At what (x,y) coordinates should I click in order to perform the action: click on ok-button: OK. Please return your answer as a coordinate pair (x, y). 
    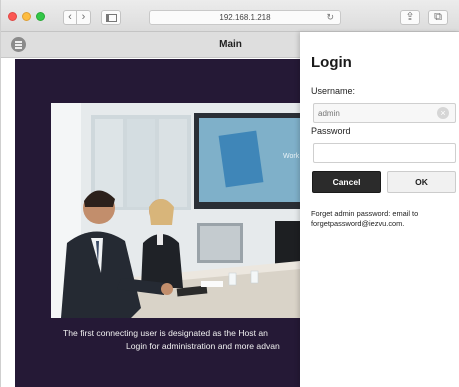
    Looking at the image, I should click on (421, 182).